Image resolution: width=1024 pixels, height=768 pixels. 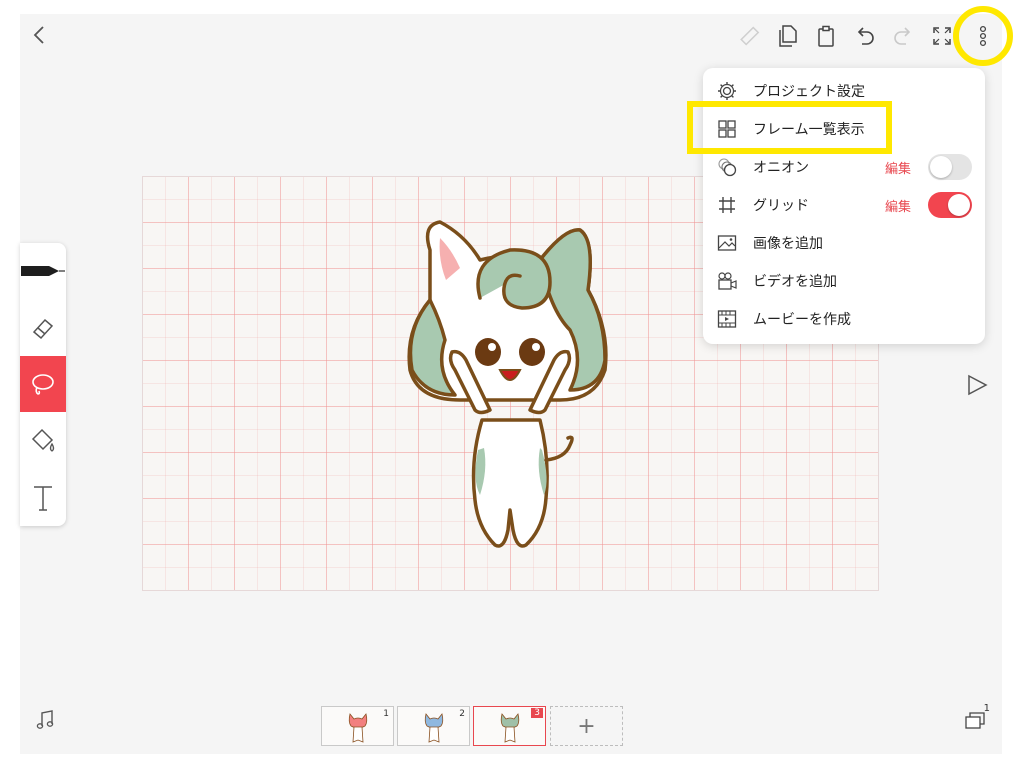 I want to click on frame-thumbnail-1: 1, so click(x=357, y=726).